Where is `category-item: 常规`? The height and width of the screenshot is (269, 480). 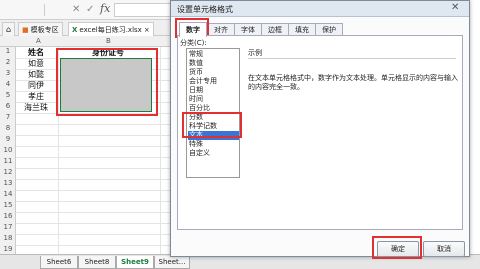
category-item: 常规 is located at coordinates (213, 54).